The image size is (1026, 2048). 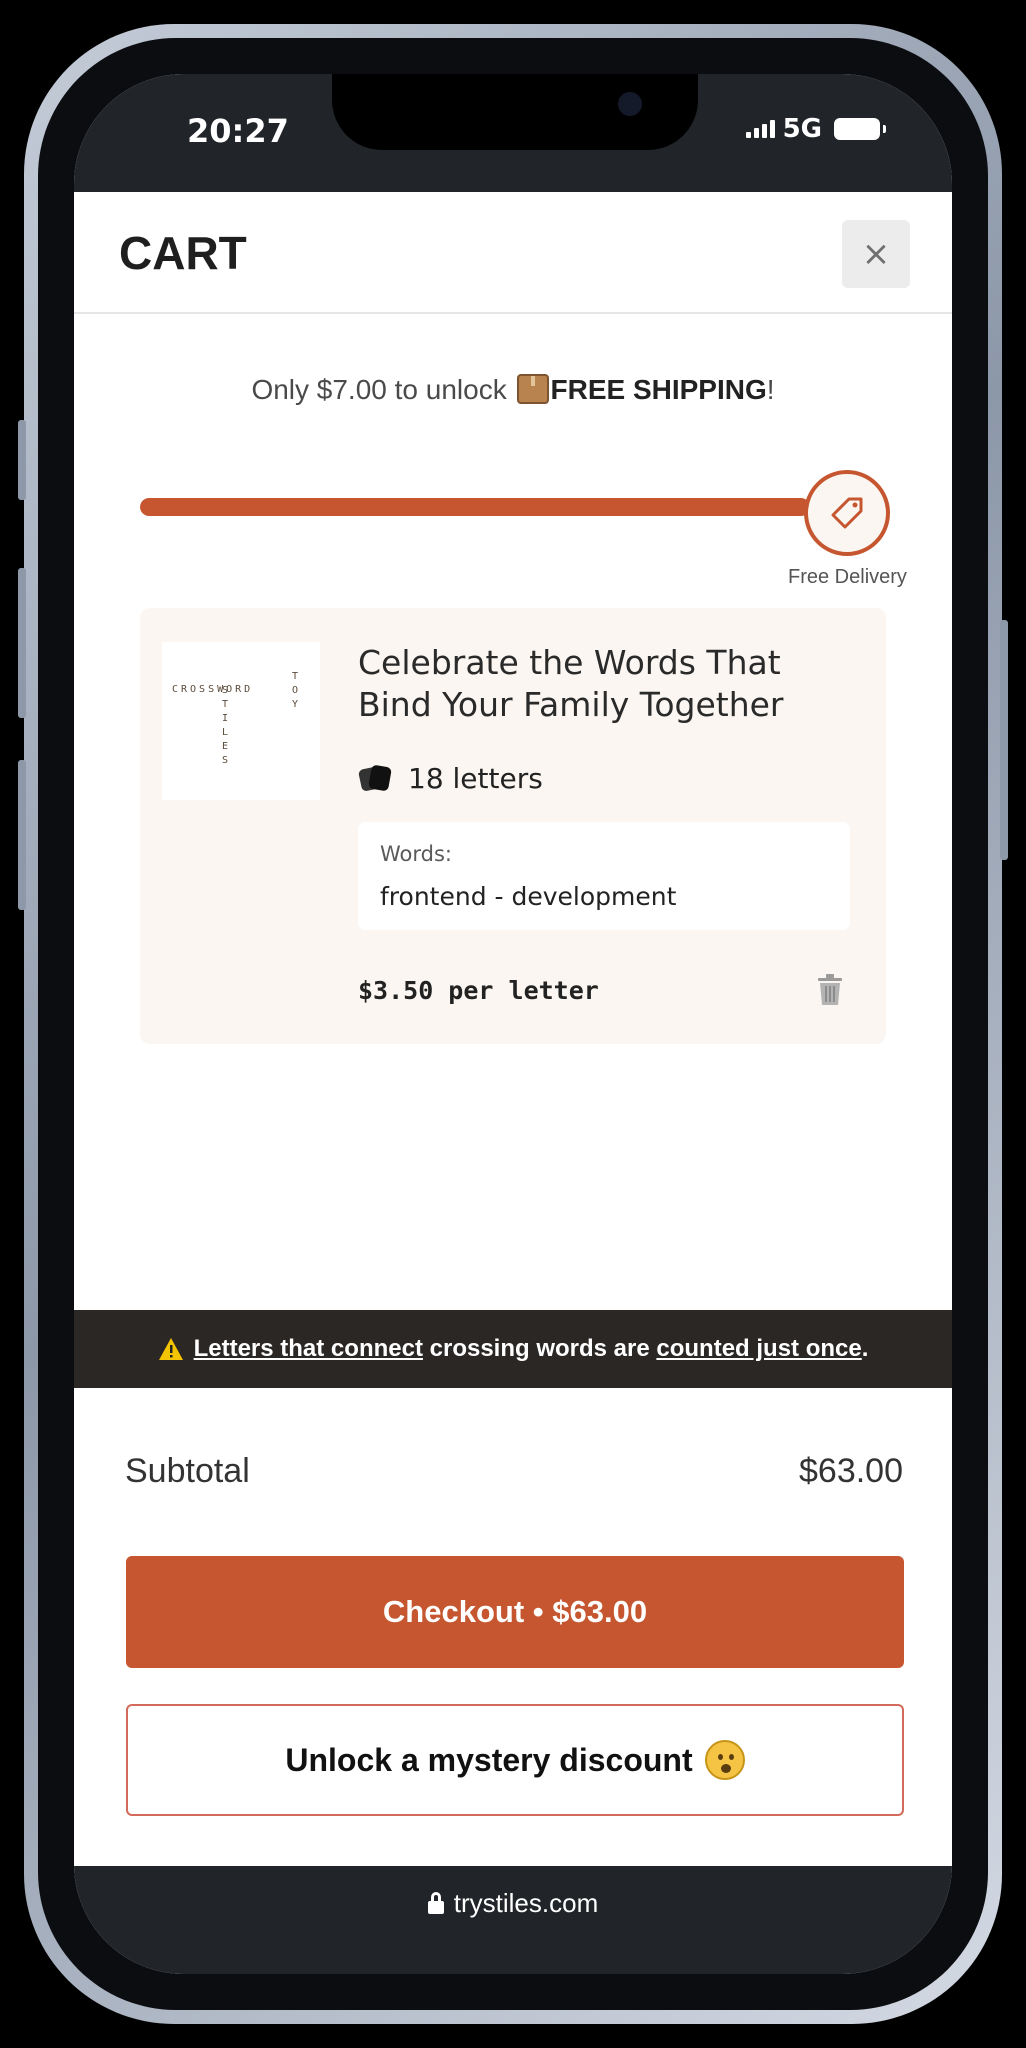 What do you see at coordinates (379, 389) in the screenshot?
I see `shipping-prefix: Only $7.00 to unlock` at bounding box center [379, 389].